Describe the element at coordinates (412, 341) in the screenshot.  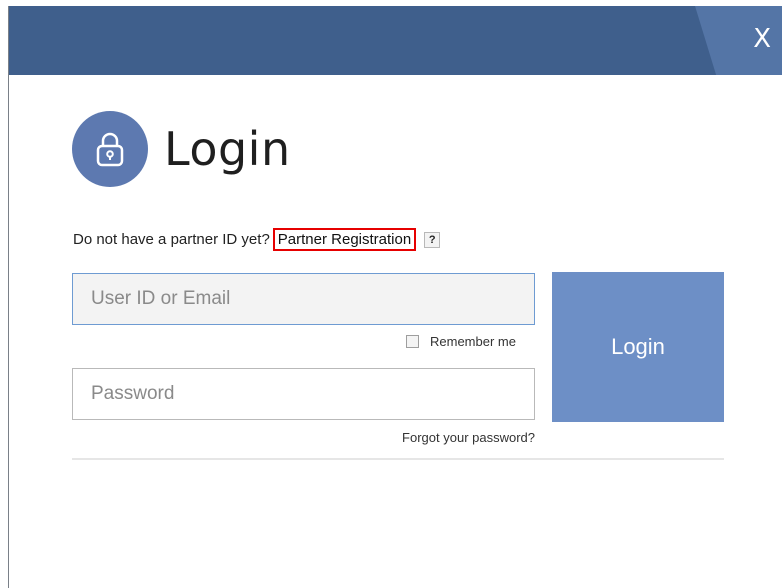
I see `remember-me-checkbox` at that location.